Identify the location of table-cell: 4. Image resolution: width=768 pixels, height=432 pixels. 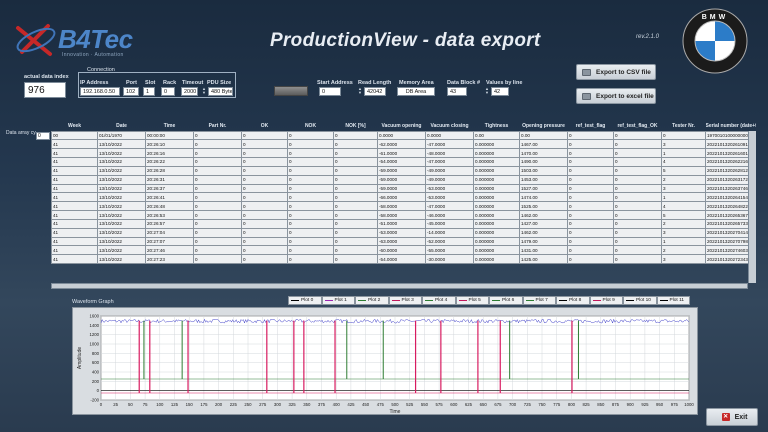
(683, 206).